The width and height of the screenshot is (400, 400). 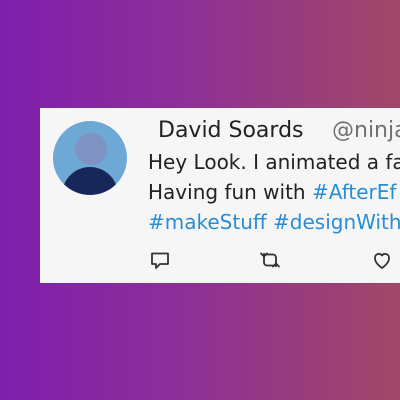 I want to click on author-name: David Soards, so click(x=231, y=130).